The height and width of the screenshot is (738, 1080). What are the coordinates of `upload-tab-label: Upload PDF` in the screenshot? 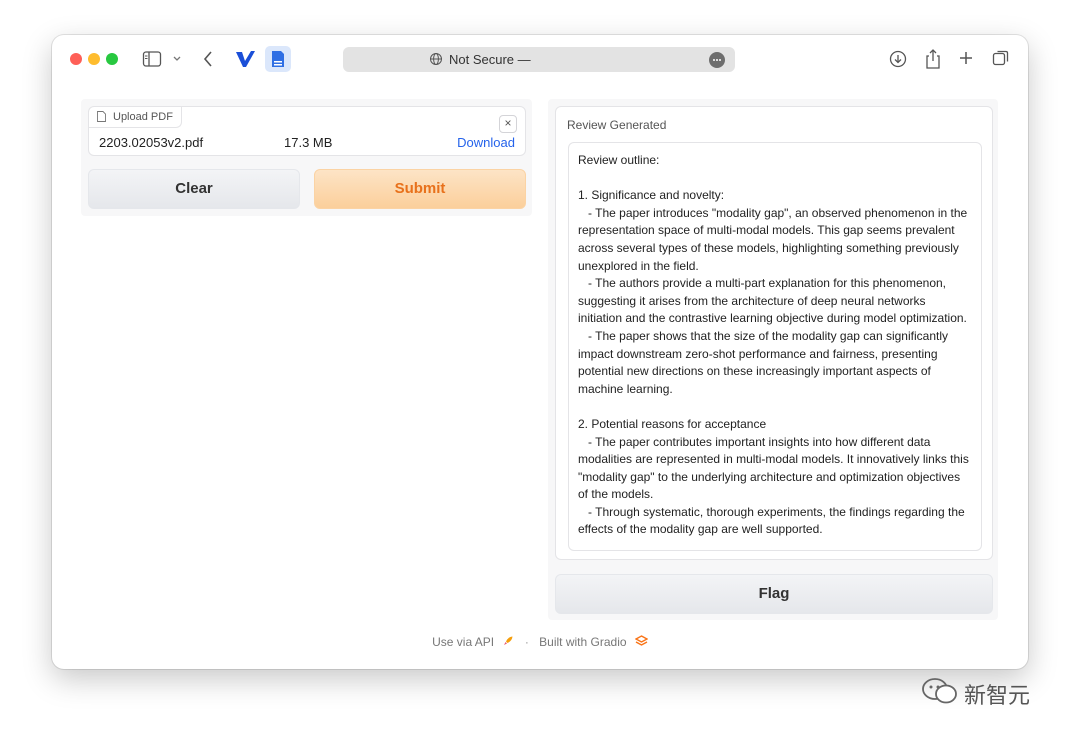 It's located at (143, 117).